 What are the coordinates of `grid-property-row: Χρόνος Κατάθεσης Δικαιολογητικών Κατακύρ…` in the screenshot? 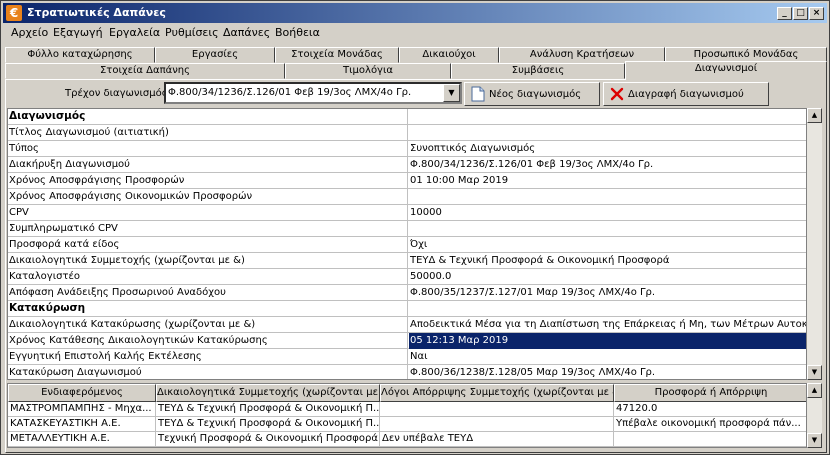 It's located at (407, 341).